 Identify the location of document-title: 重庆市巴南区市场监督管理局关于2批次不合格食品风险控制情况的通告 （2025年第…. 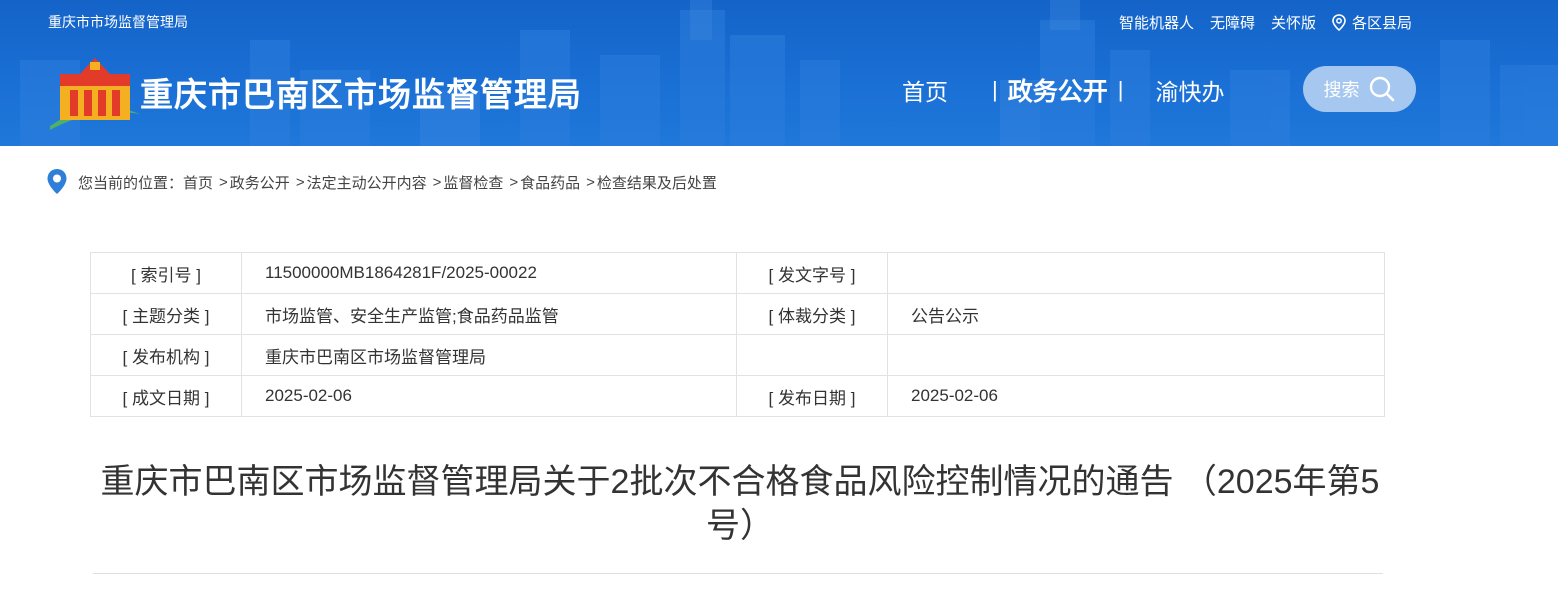
(740, 504).